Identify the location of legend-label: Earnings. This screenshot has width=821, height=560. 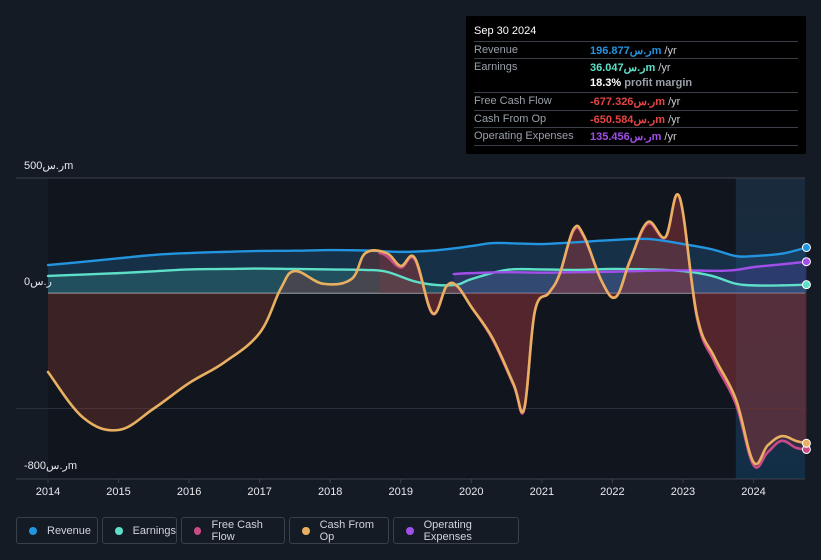
(154, 530).